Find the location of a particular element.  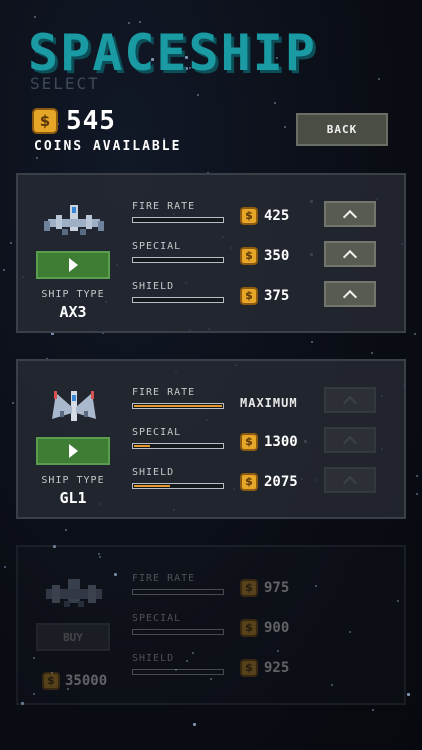

coins-balance: $ 545 is located at coordinates (74, 121).